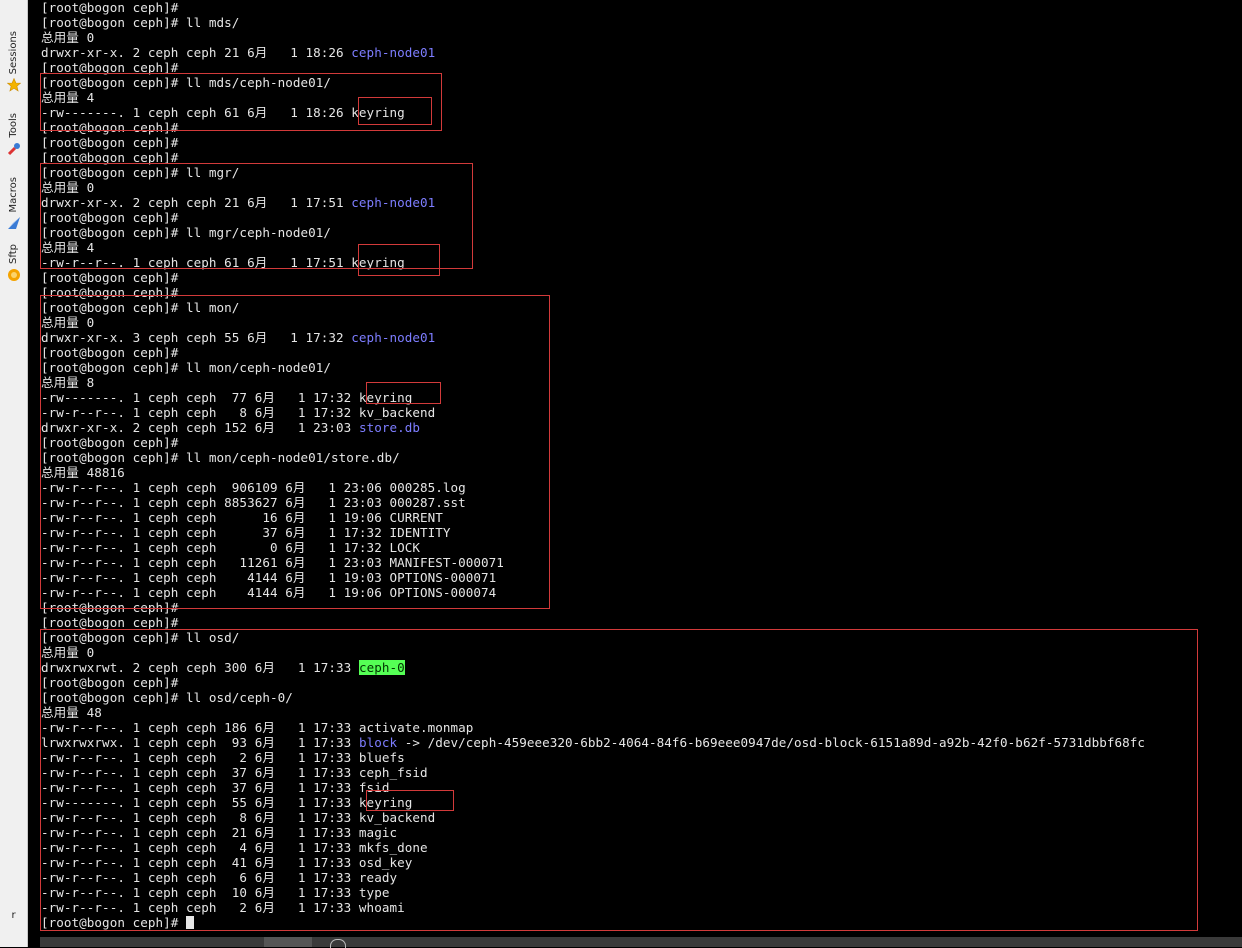 This screenshot has width=1242, height=948. What do you see at coordinates (14, 149) in the screenshot?
I see `tools-icon` at bounding box center [14, 149].